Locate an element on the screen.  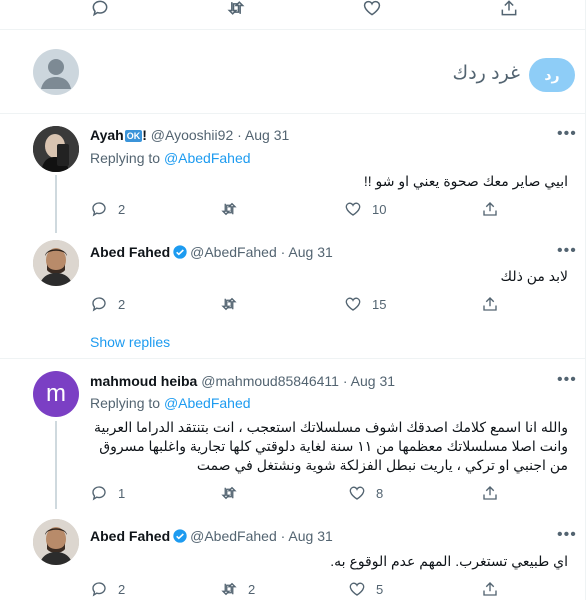
author-name: Ayah is located at coordinates (107, 135).